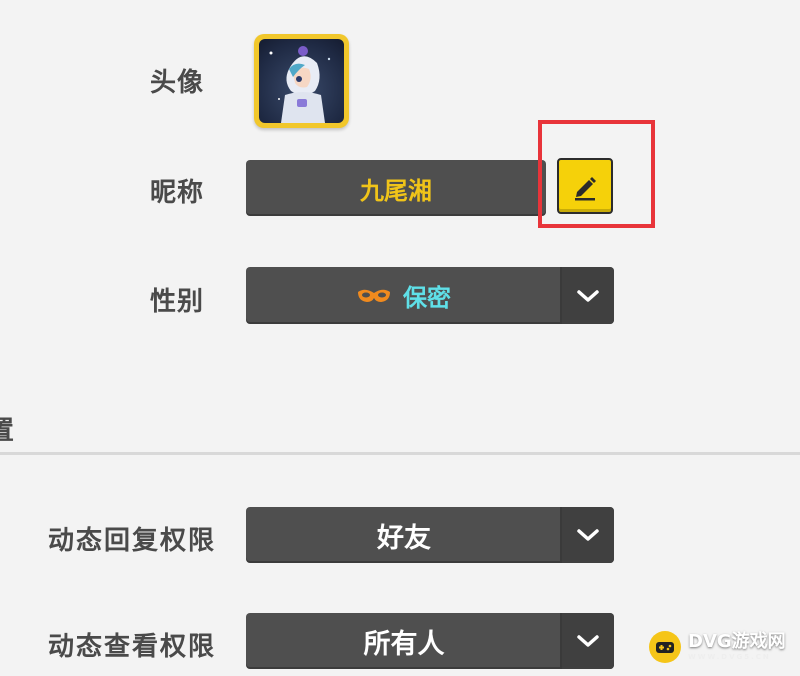  I want to click on nickname-field: 九尾湘, so click(396, 188).